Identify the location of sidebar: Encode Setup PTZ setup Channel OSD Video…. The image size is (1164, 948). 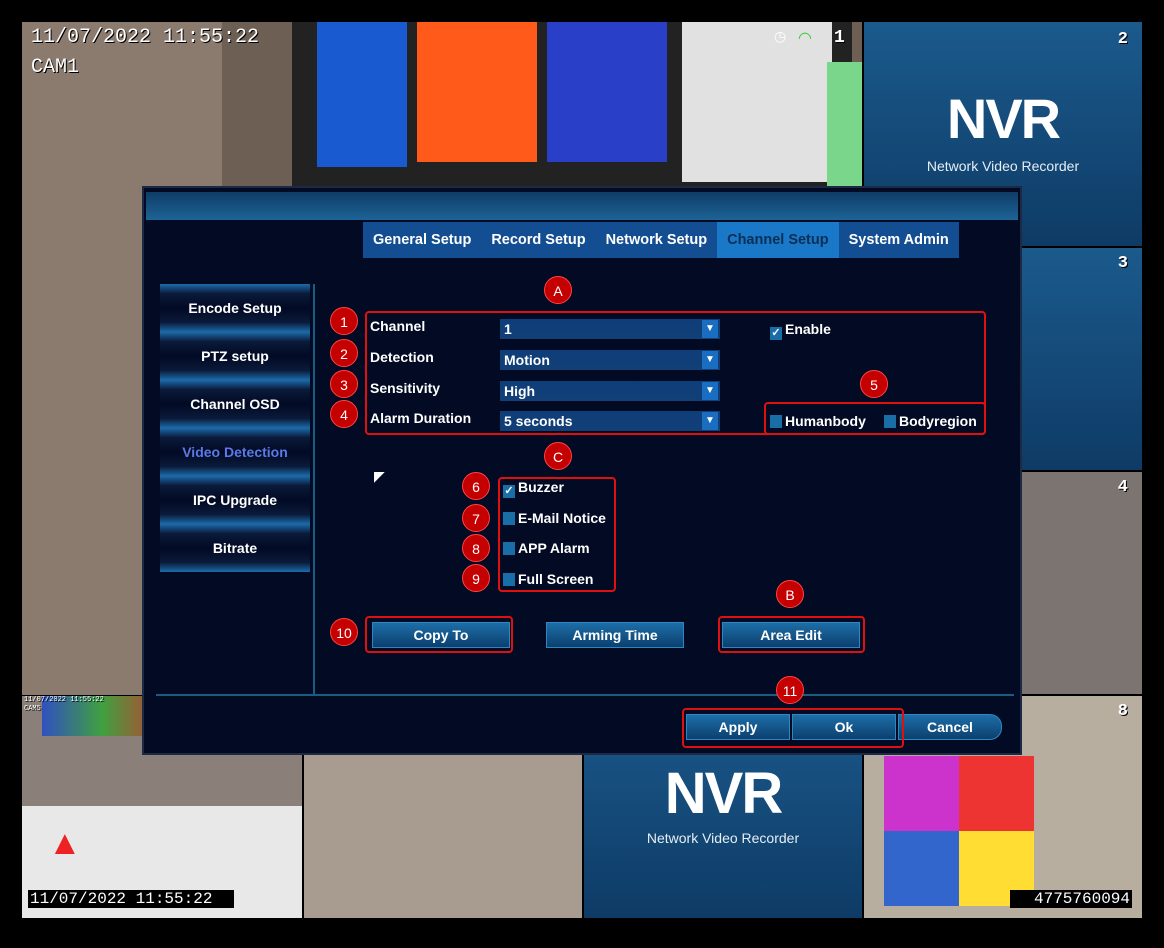
(235, 428).